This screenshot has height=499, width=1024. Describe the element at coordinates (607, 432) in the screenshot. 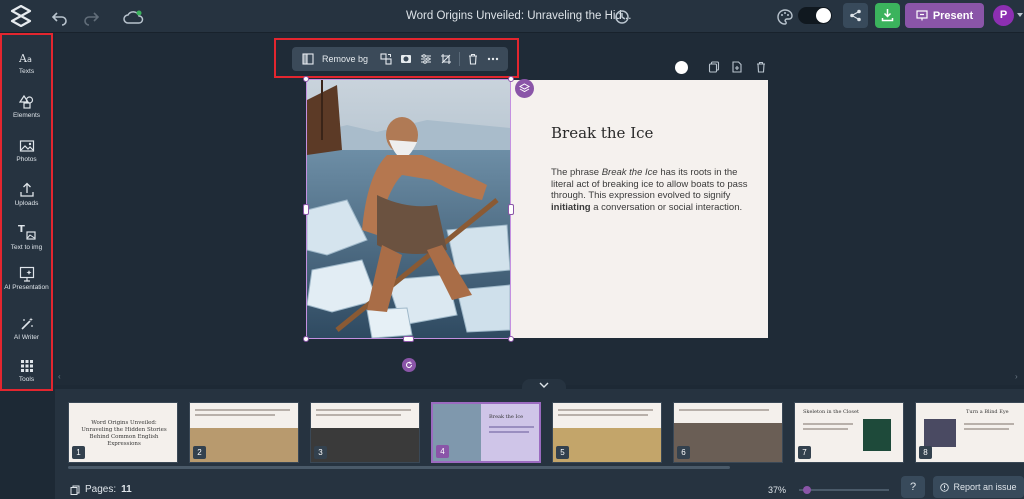

I see `page-thumbnail-5: 5` at that location.